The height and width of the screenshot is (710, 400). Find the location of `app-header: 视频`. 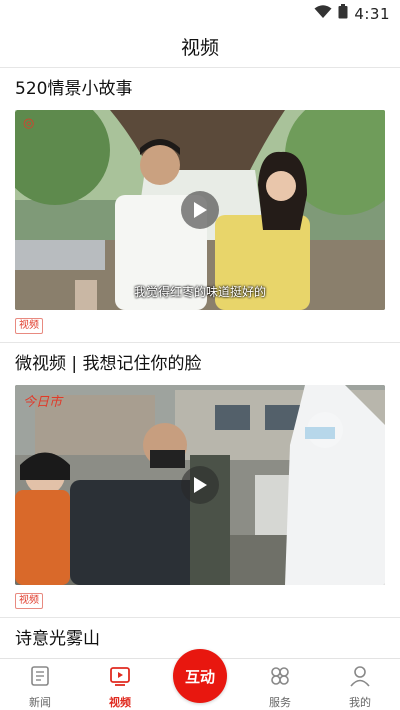

app-header: 视频 is located at coordinates (200, 47).